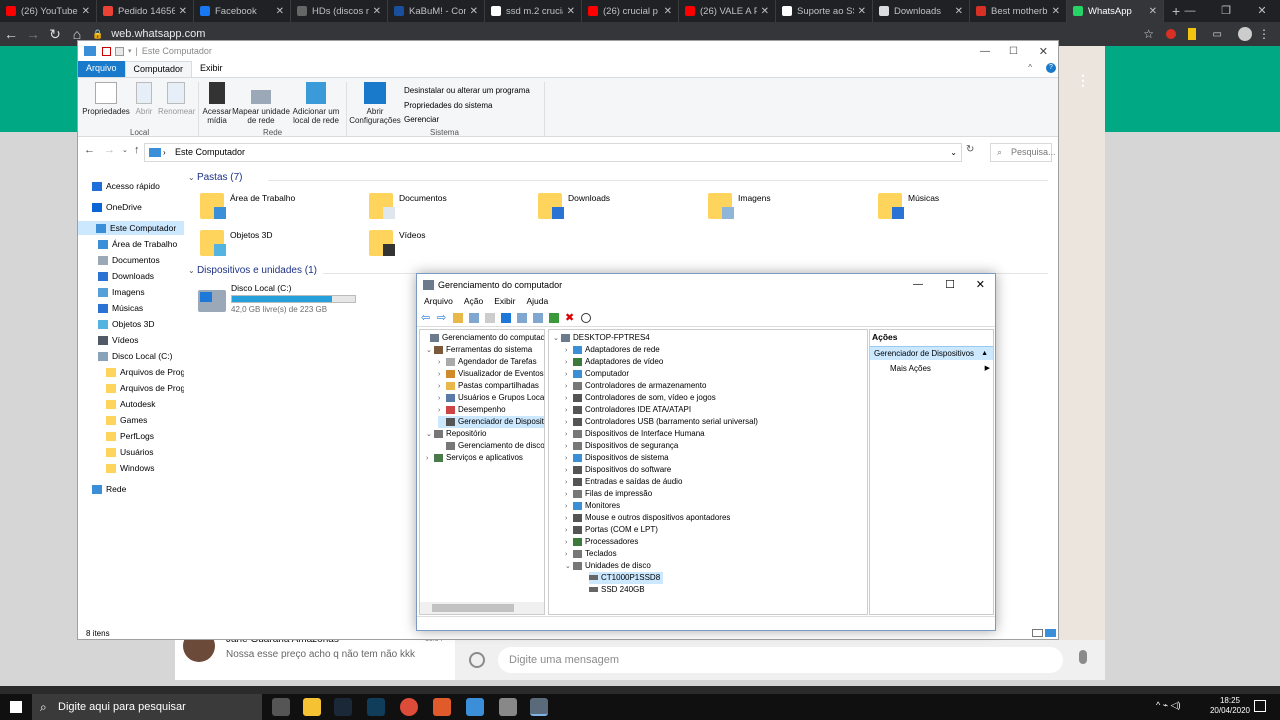  Describe the element at coordinates (612, 350) in the screenshot. I see `device-category: › Adaptadores de rede` at that location.